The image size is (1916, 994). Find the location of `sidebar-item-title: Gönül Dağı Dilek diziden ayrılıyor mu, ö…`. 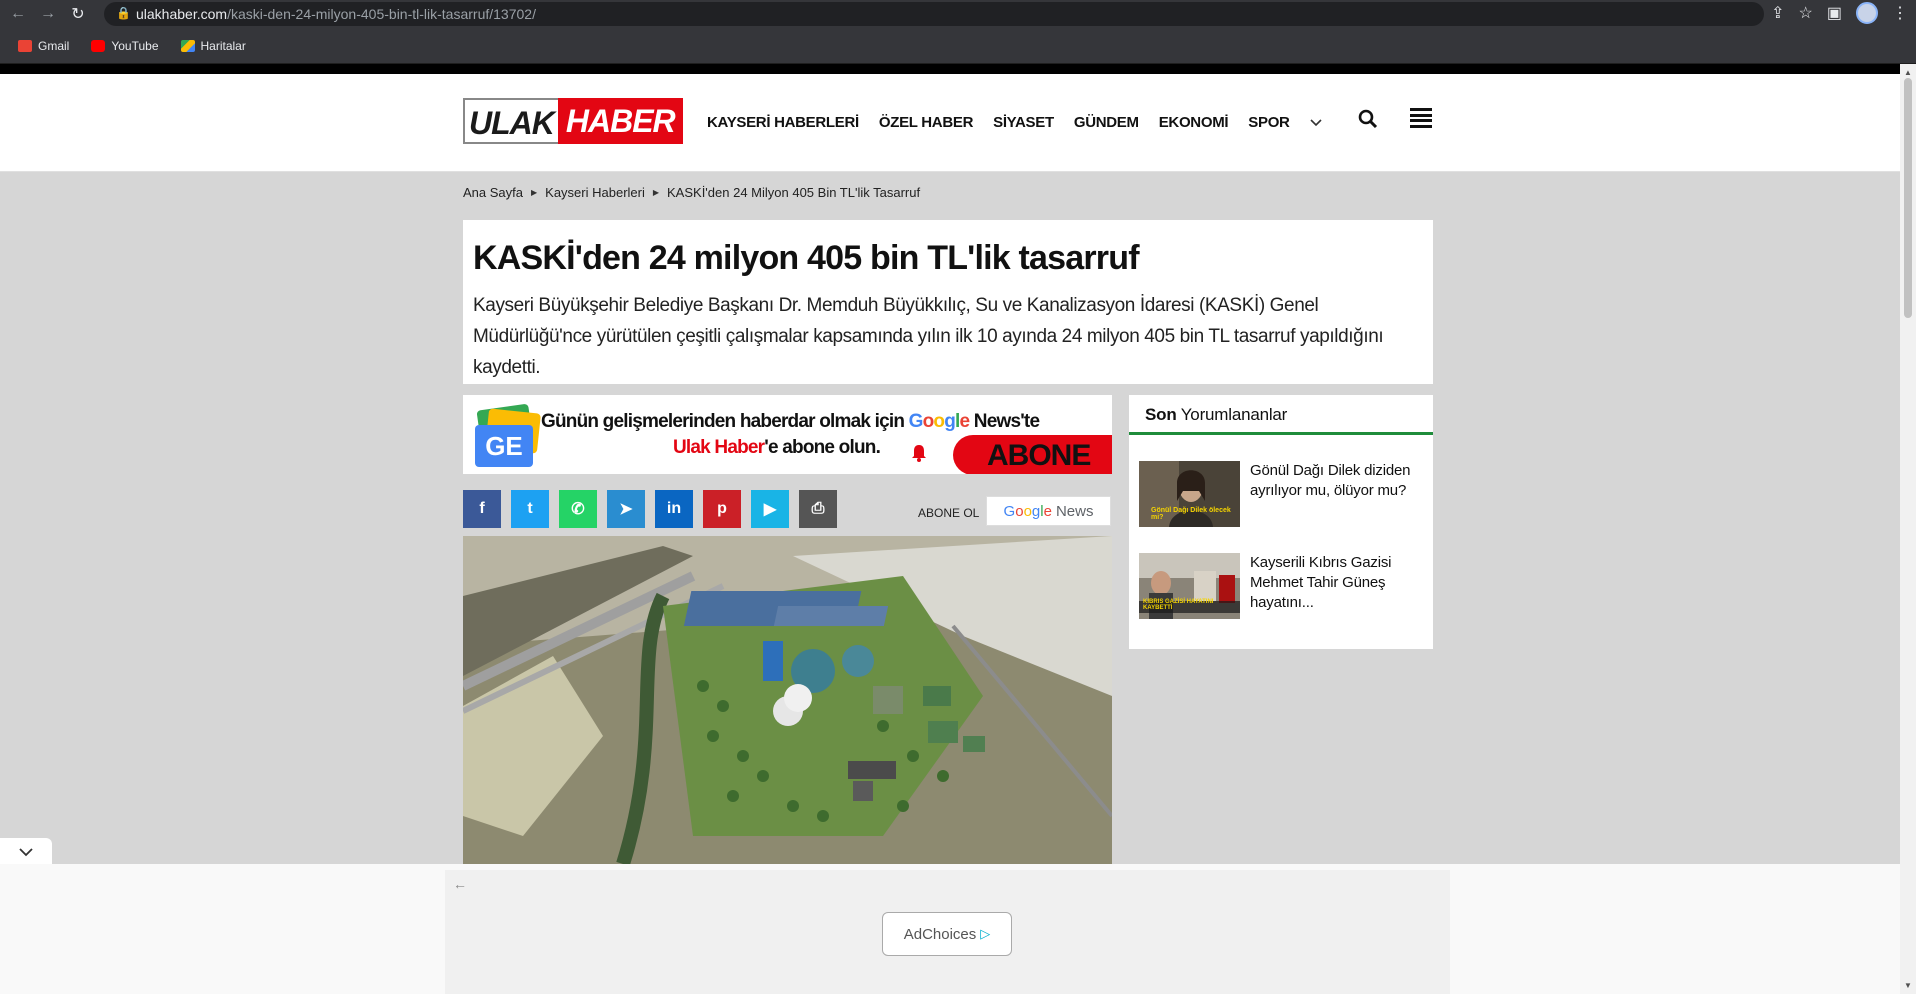

sidebar-item-title: Gönül Dağı Dilek diziden ayrılıyor mu, ö… is located at coordinates (1336, 494).